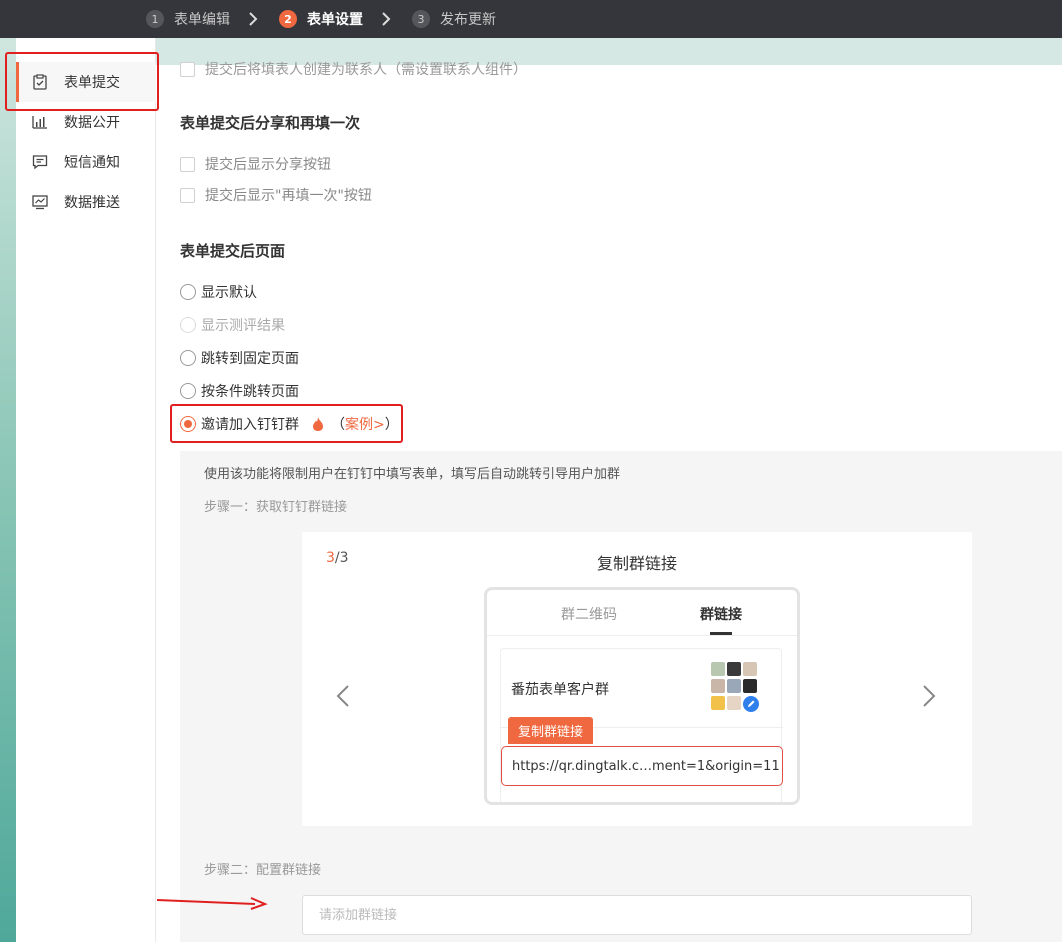 The height and width of the screenshot is (942, 1062). I want to click on copy-link-button: 复制群链接, so click(551, 730).